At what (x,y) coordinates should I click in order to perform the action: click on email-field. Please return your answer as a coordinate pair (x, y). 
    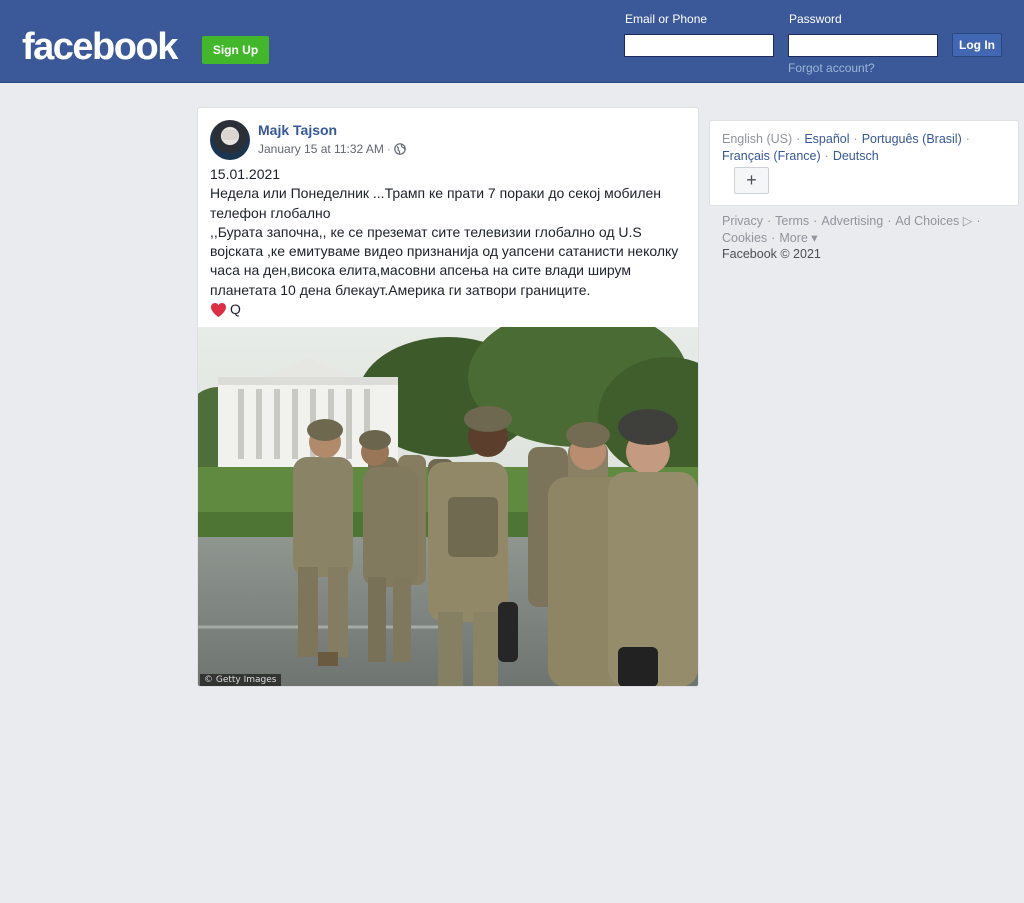
    Looking at the image, I should click on (699, 45).